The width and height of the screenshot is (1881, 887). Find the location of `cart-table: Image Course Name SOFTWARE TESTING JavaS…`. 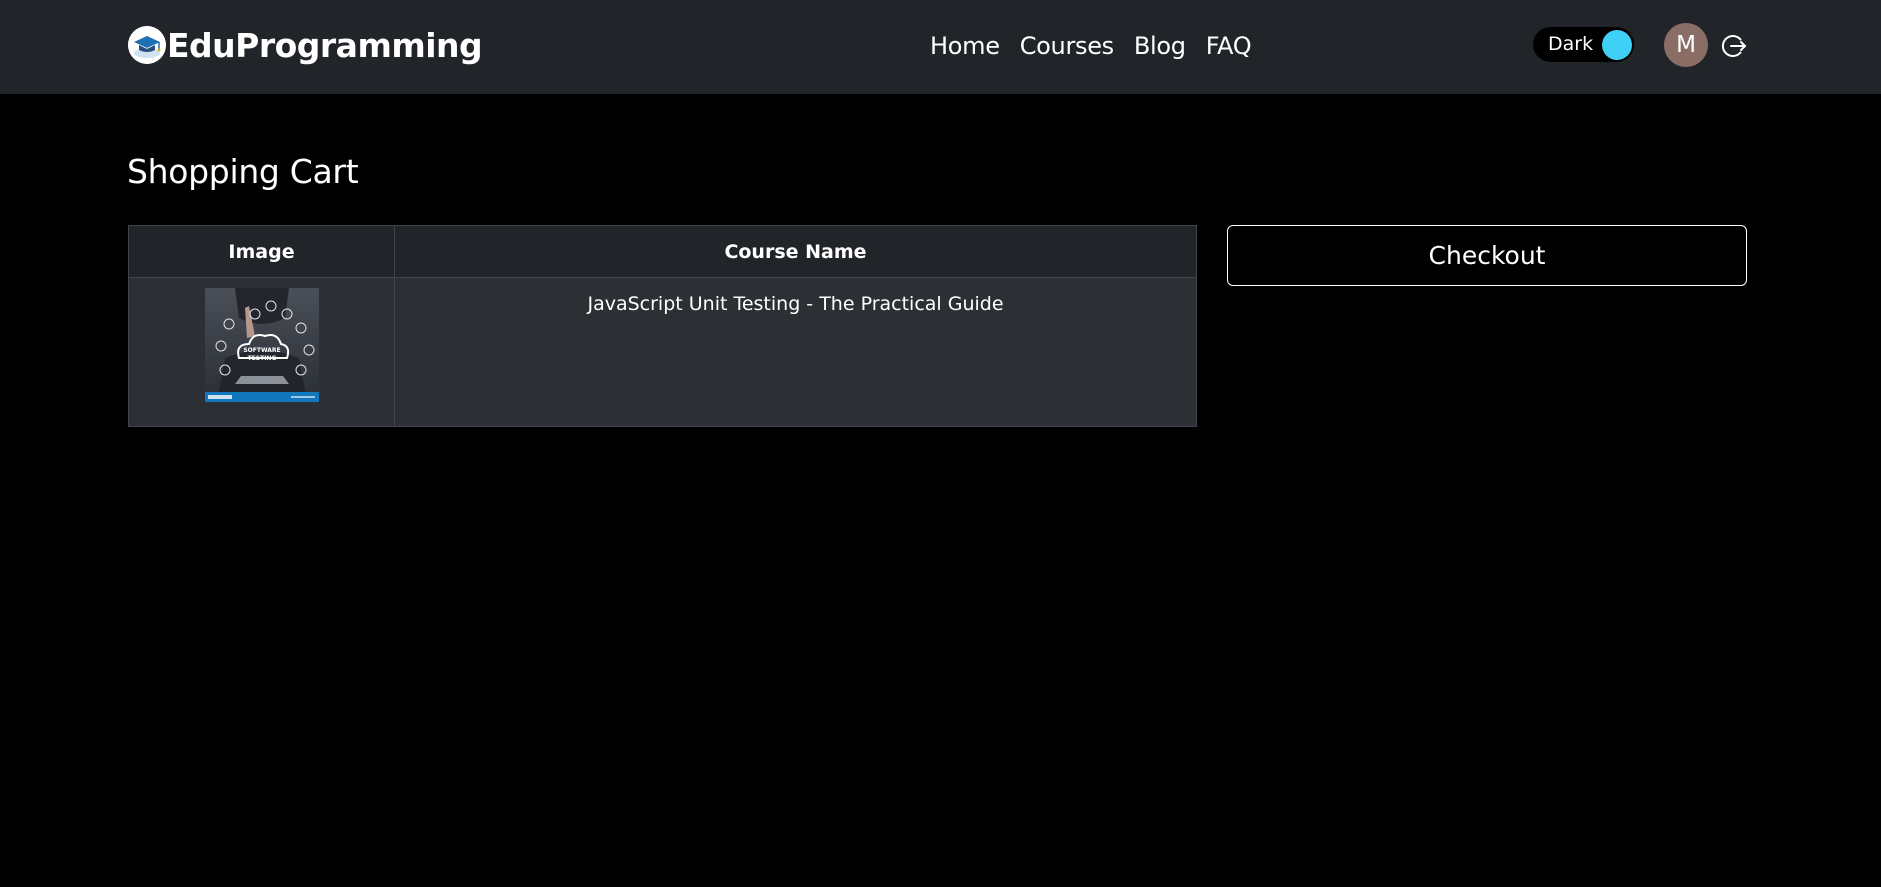

cart-table: Image Course Name SOFTWARE TESTING JavaS… is located at coordinates (662, 326).